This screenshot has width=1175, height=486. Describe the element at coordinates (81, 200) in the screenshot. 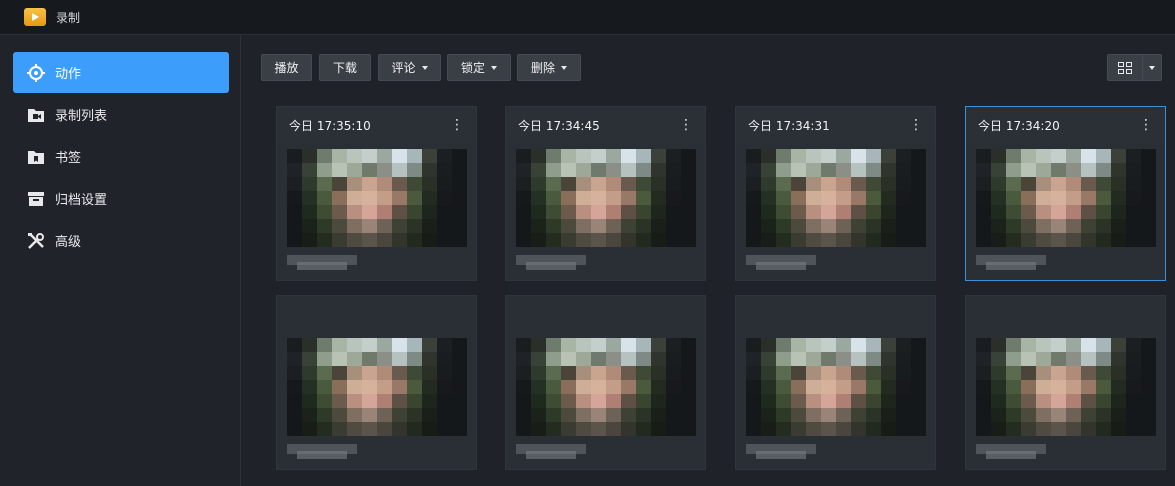

I see `sidebar-item-label: 归档设置` at that location.